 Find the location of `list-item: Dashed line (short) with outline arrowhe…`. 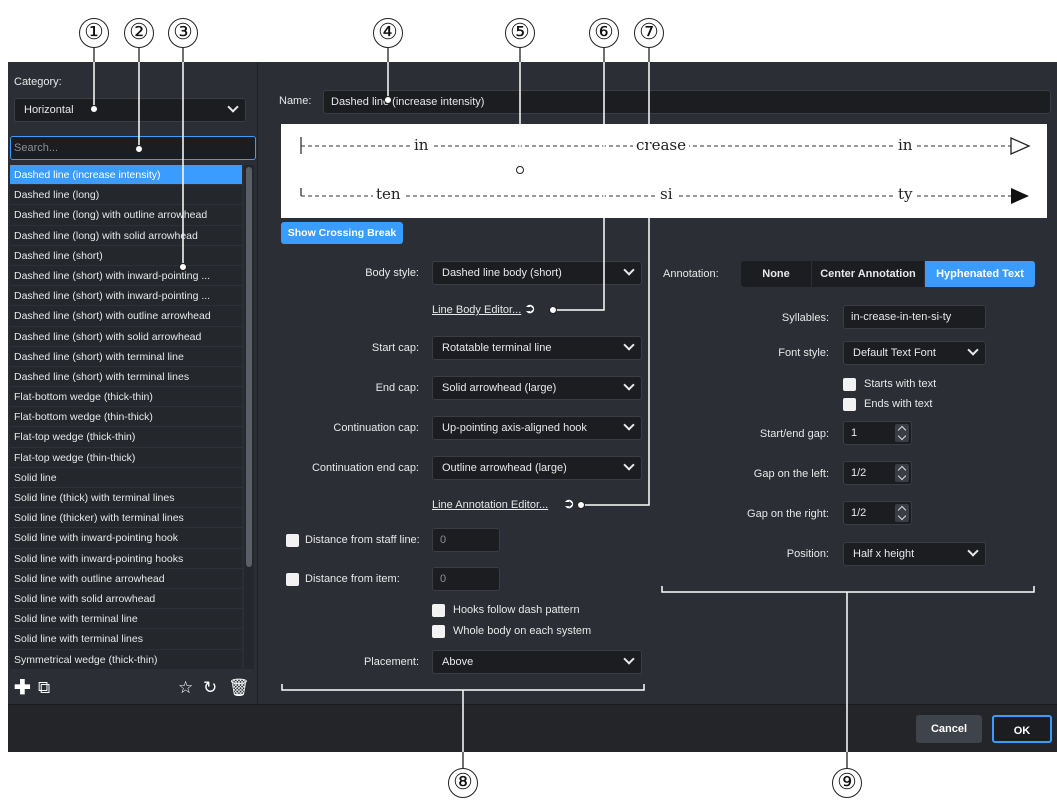

list-item: Dashed line (short) with outline arrowhe… is located at coordinates (126, 316).